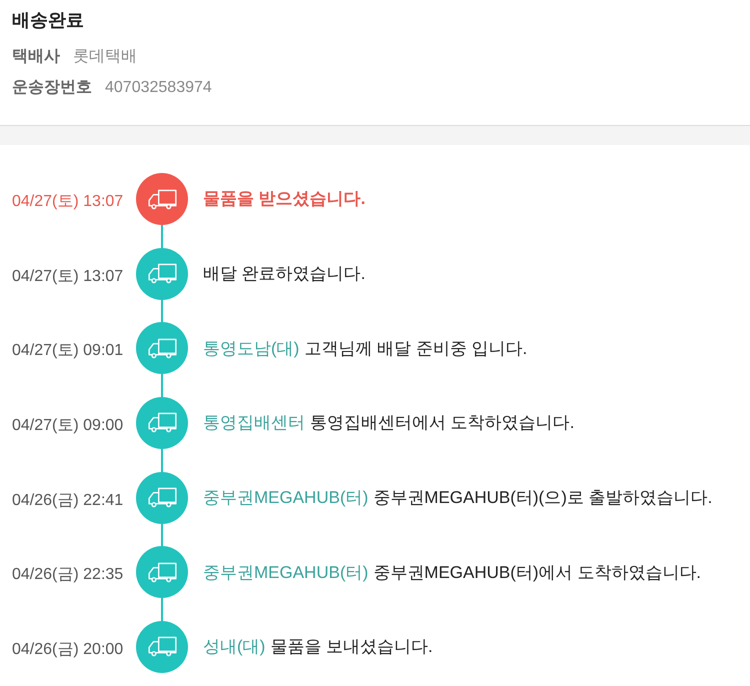  What do you see at coordinates (542, 497) in the screenshot?
I see `status-message: 중부권MEGAHUB(터)(으)로 출발하였습니다.` at bounding box center [542, 497].